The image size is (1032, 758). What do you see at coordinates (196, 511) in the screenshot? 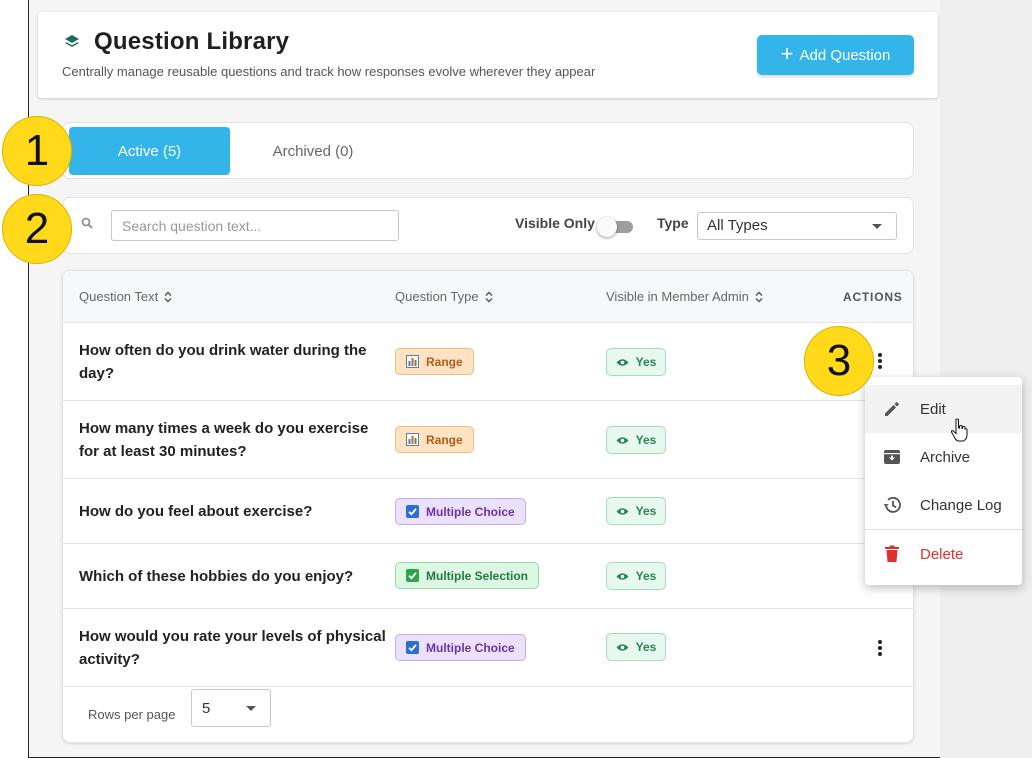
I see `question-text: How do you feel about exercise?` at bounding box center [196, 511].